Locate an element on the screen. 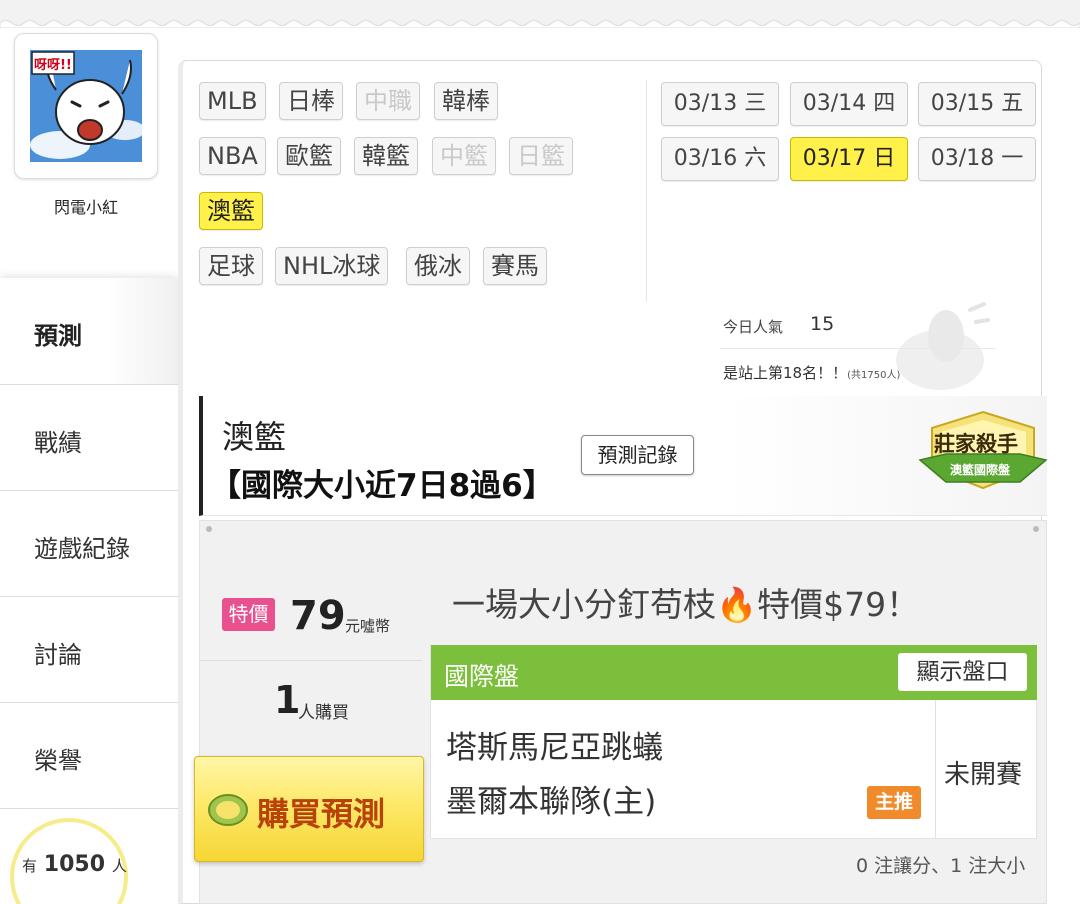 The width and height of the screenshot is (1080, 904). popularity-value: 15 is located at coordinates (822, 324).